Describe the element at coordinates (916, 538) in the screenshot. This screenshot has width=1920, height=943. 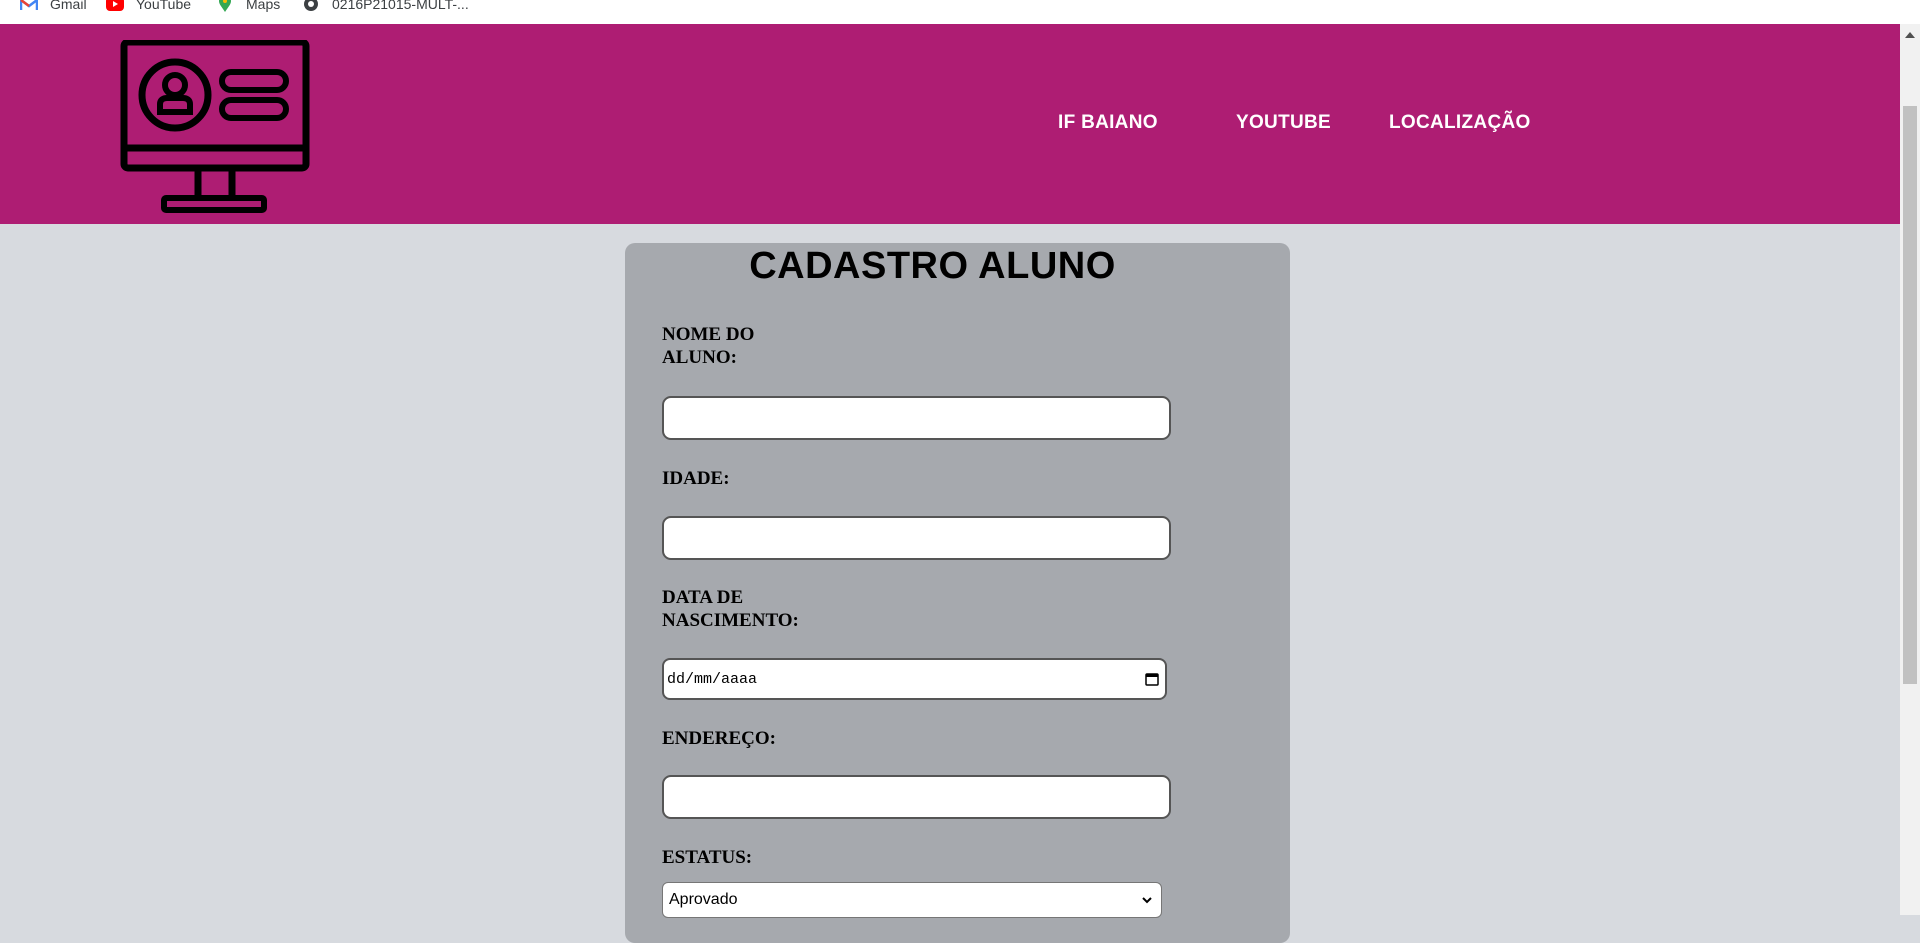
I see `idade-input` at that location.